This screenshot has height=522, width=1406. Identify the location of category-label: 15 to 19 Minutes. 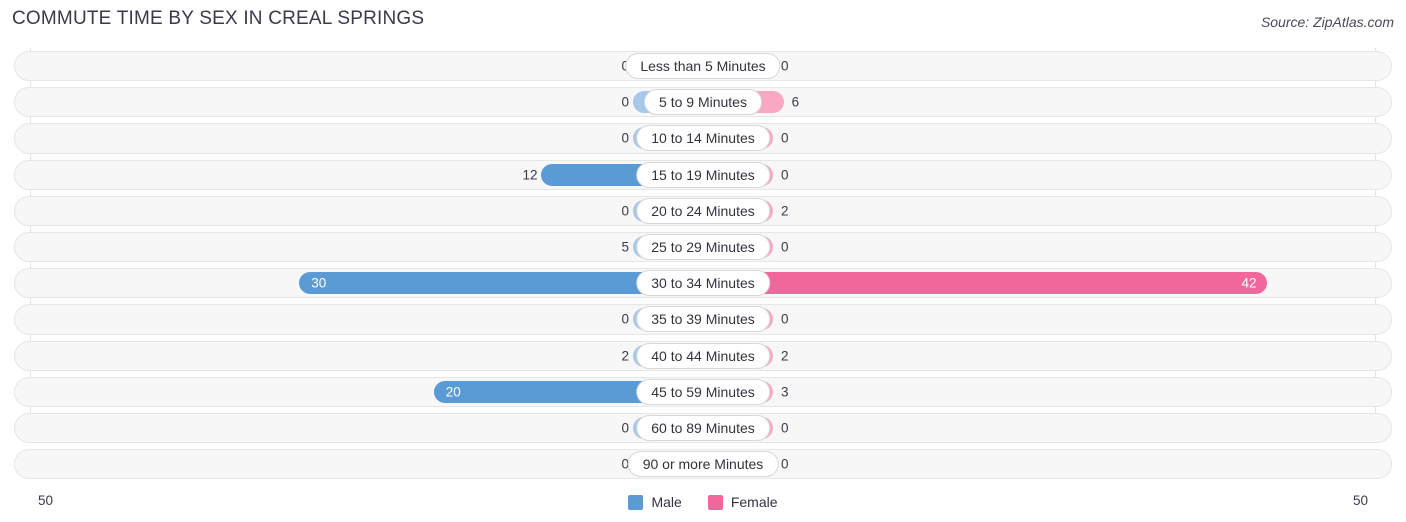
(703, 174).